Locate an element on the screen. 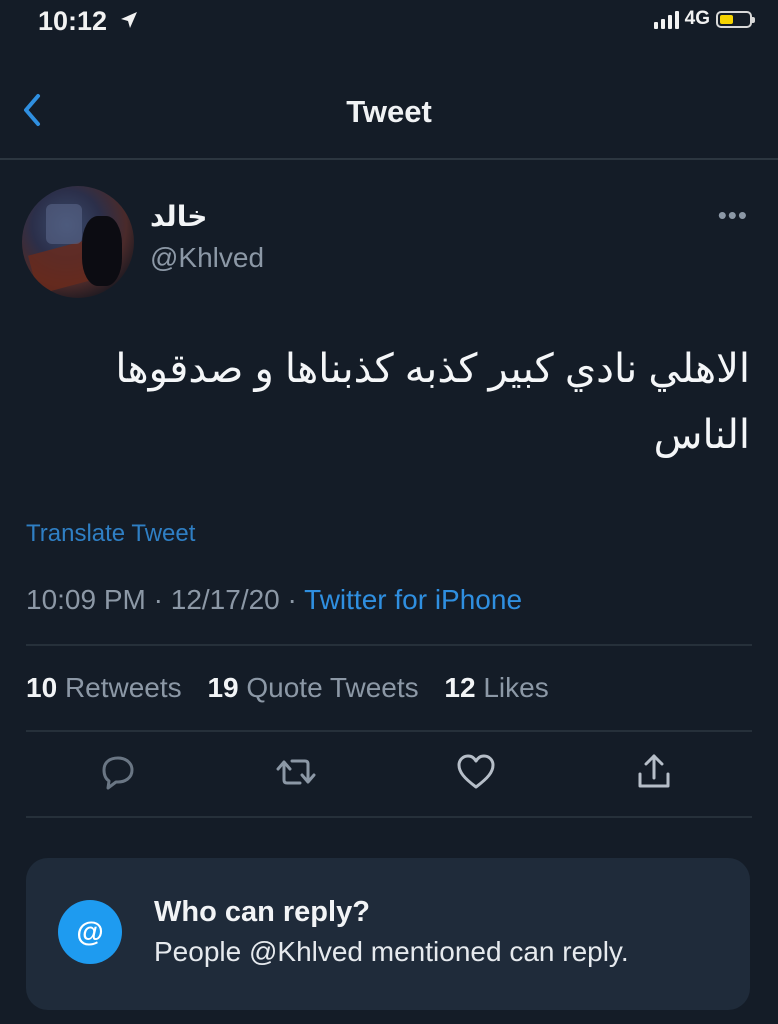  more-options-icon: ••• is located at coordinates (733, 215).